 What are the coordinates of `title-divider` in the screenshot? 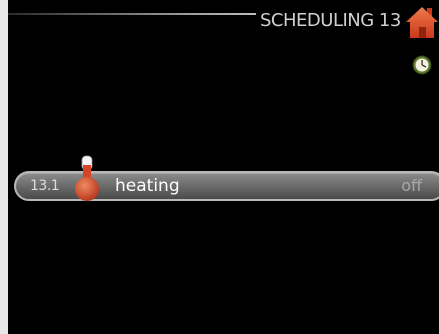 It's located at (132, 14).